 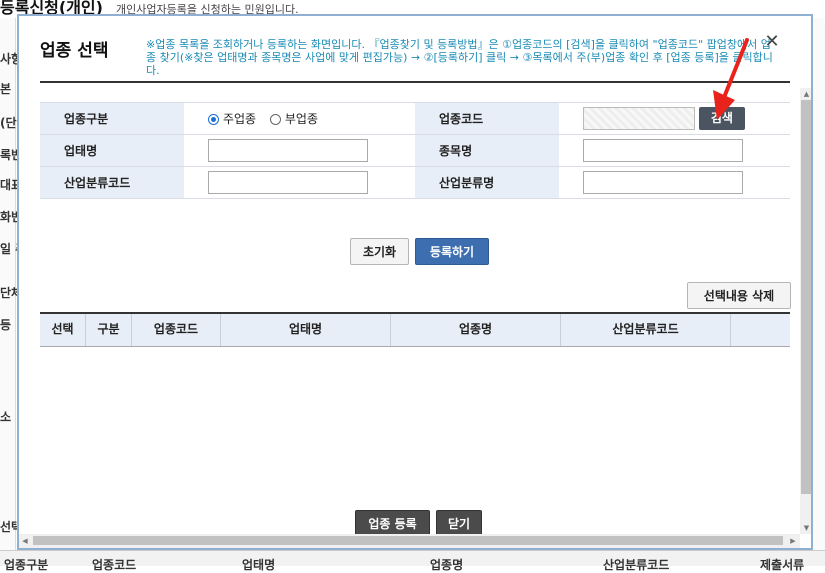 I want to click on vertical-scroll-thumb, so click(x=806, y=297).